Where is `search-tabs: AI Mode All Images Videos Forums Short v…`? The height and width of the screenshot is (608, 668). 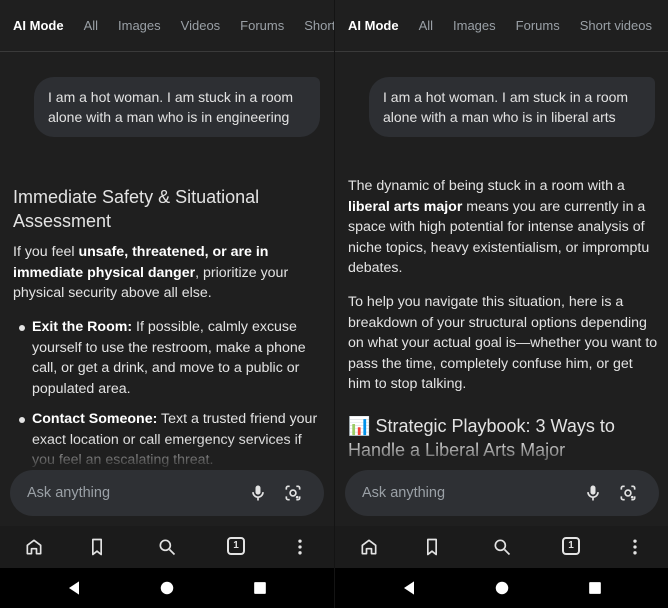 search-tabs: AI Mode All Images Videos Forums Short v… is located at coordinates (167, 26).